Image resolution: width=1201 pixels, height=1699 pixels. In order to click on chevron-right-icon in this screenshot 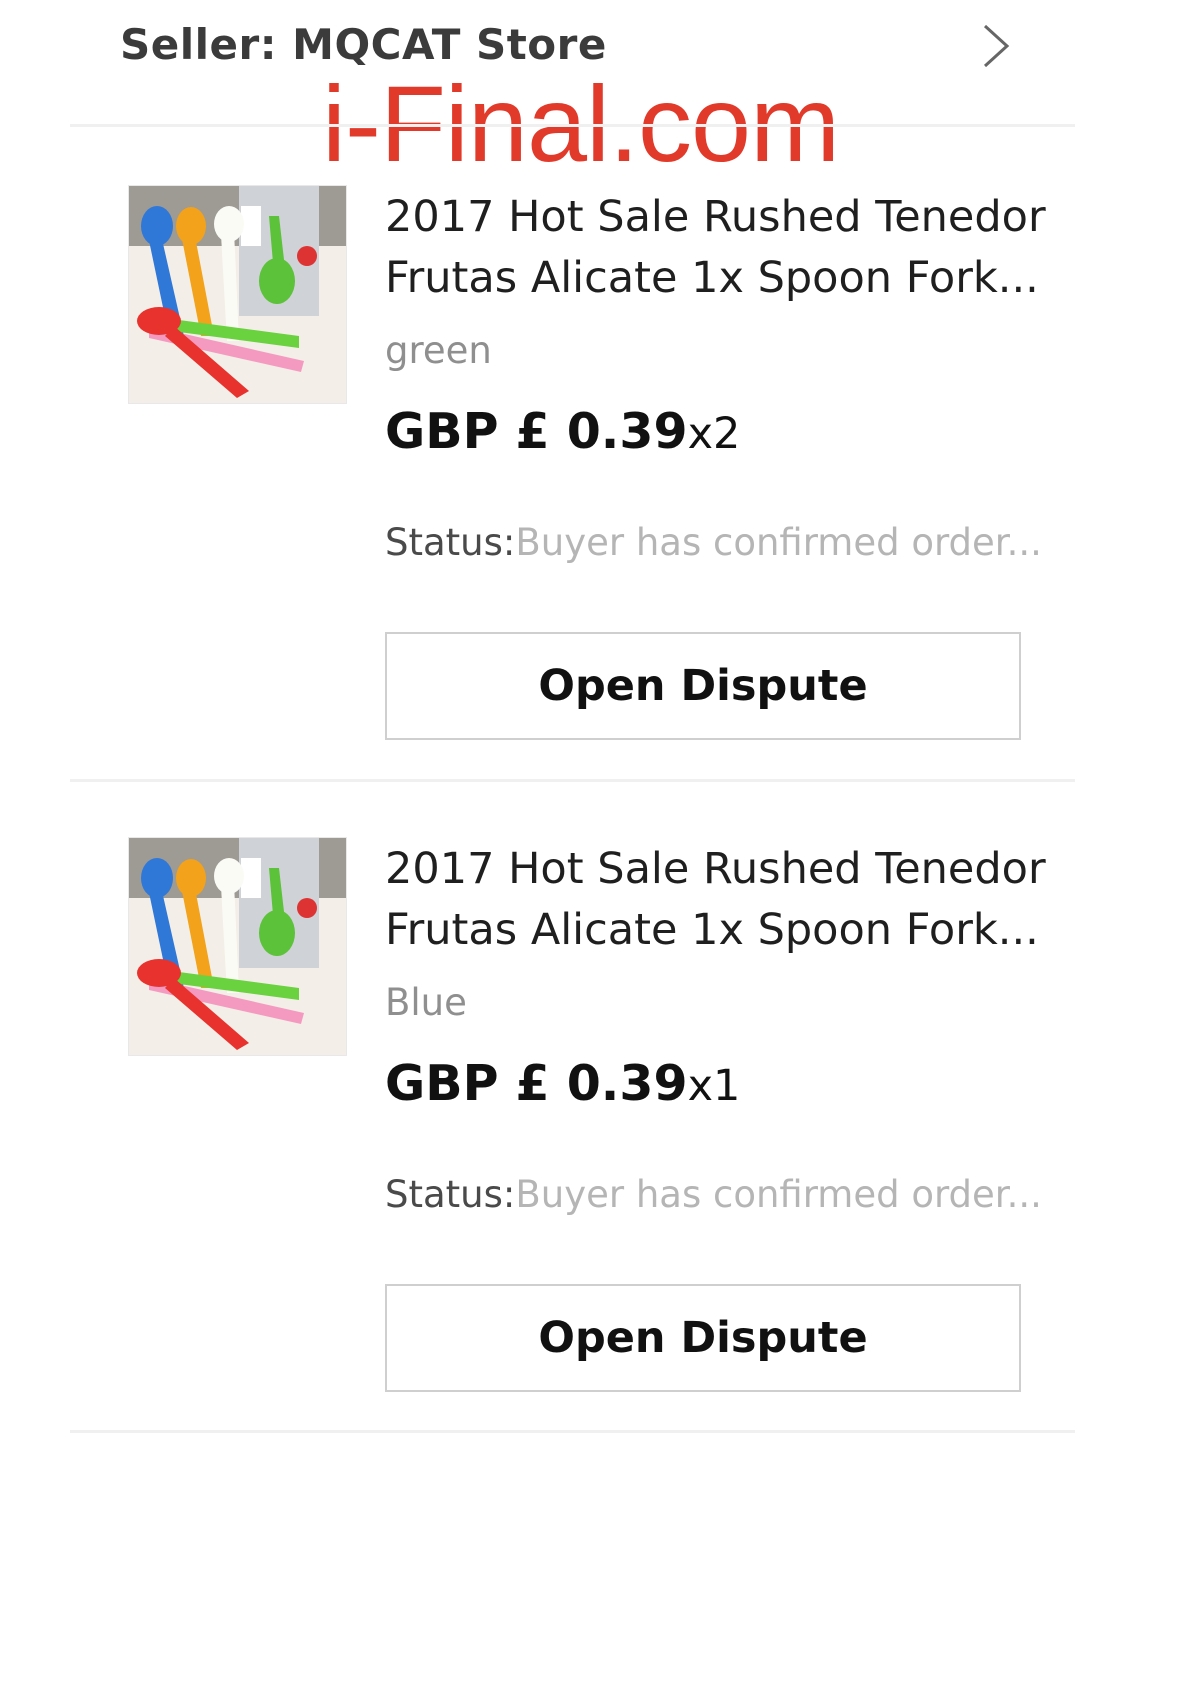, I will do `click(995, 46)`.